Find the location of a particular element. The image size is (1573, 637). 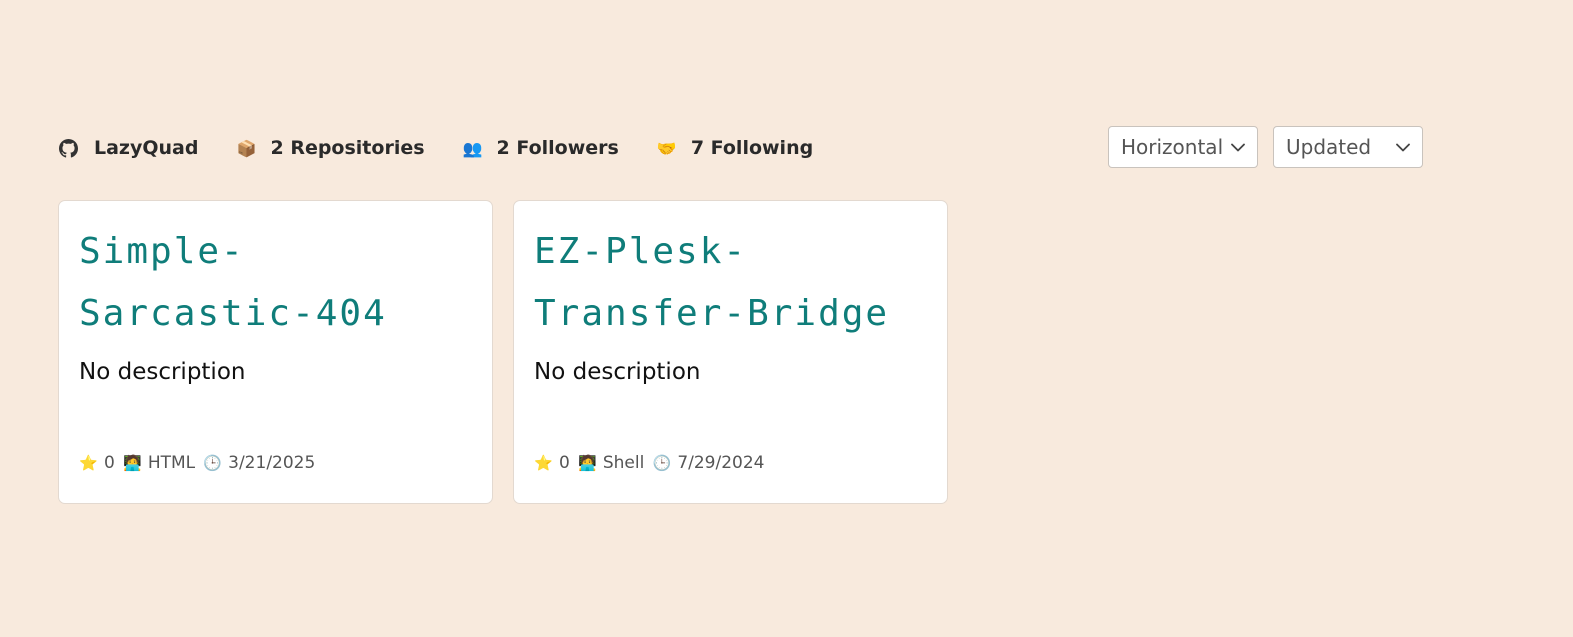

repo-title-link: EZ-Plesk-Transfer-Bridge is located at coordinates (733, 283).